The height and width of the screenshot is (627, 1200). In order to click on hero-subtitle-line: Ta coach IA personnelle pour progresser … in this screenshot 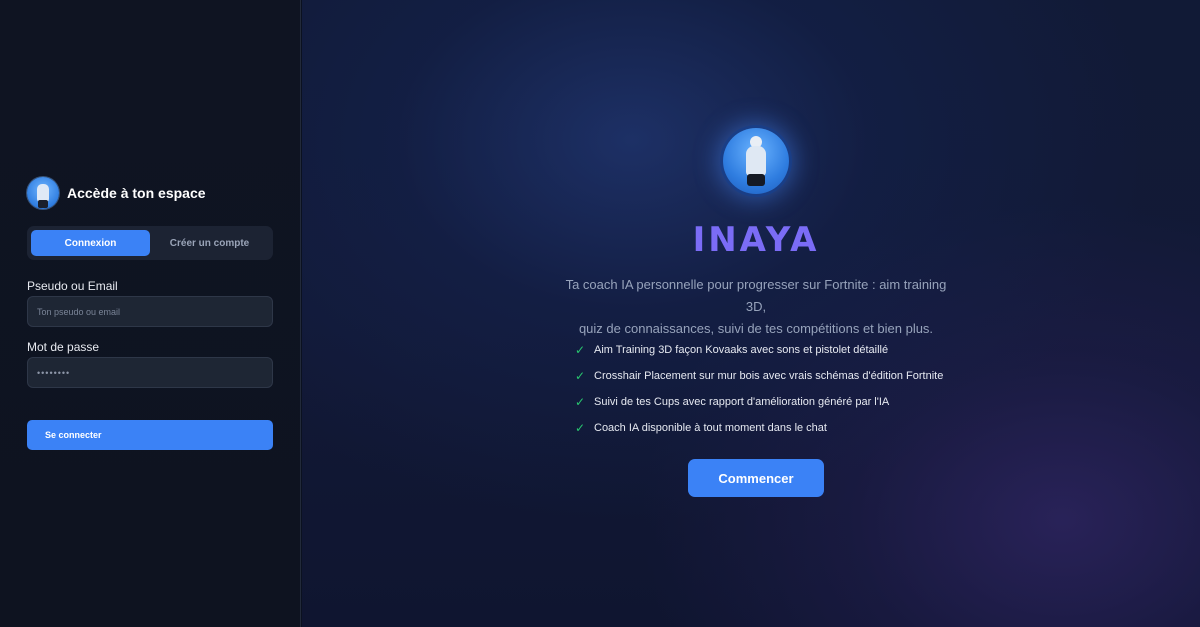, I will do `click(756, 295)`.